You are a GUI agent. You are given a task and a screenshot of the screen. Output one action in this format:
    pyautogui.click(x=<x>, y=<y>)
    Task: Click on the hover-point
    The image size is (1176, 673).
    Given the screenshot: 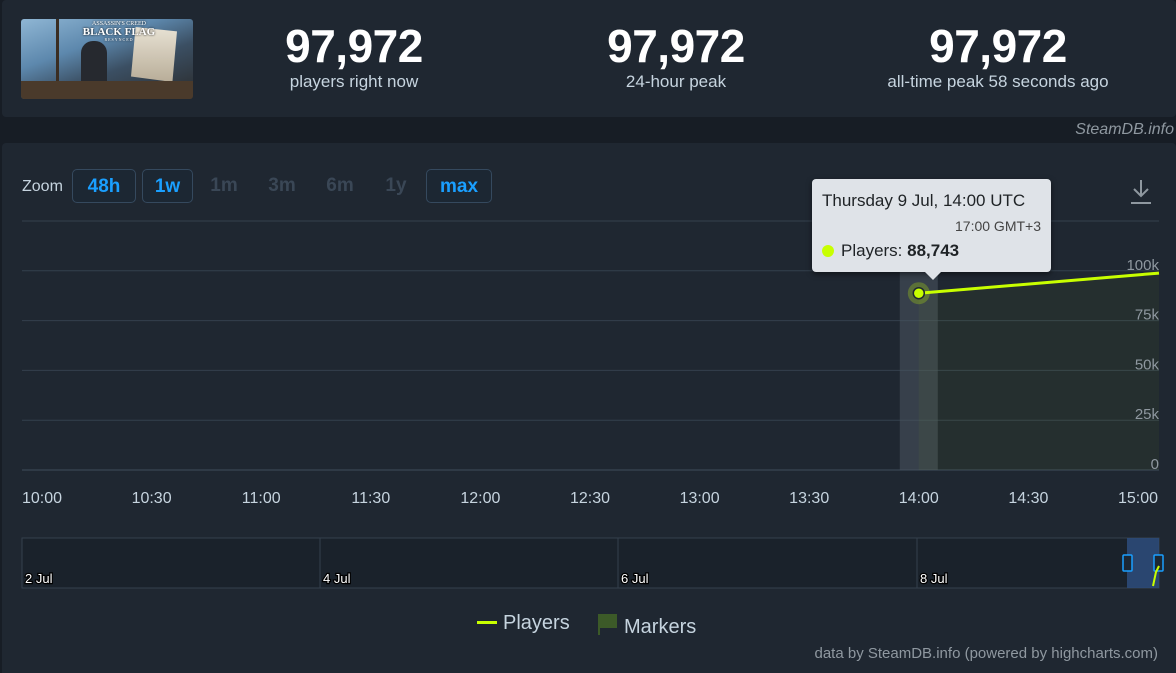 What is the action you would take?
    pyautogui.click(x=919, y=293)
    